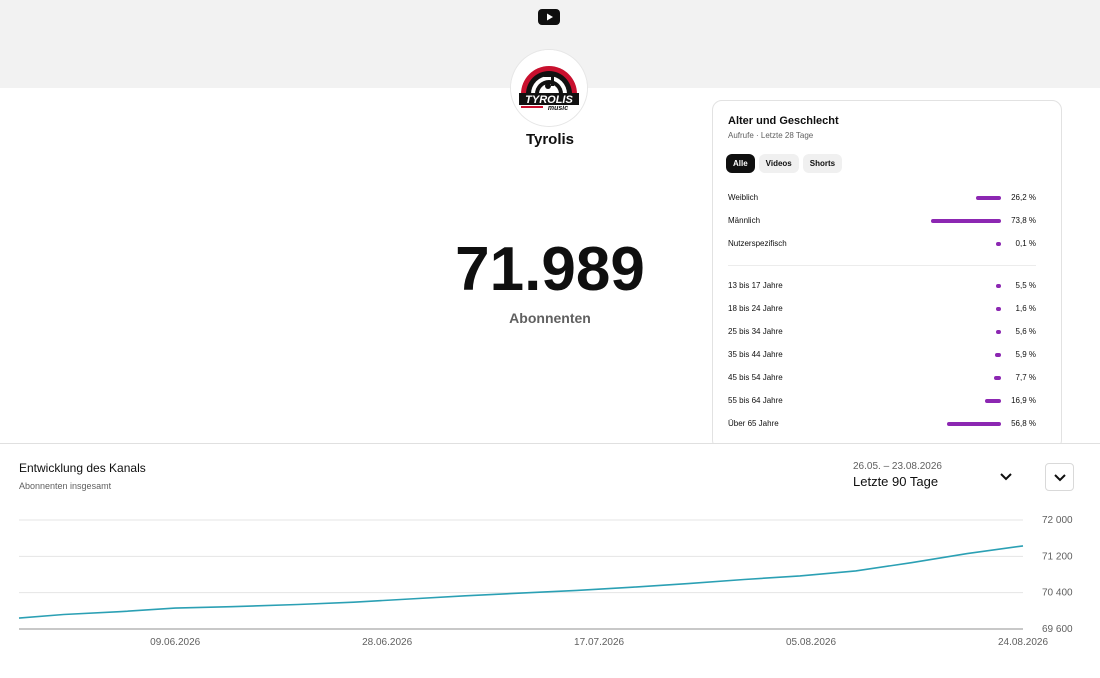 The height and width of the screenshot is (678, 1100). I want to click on age-row: 55 bis 64 Jahre 16,9 %, so click(882, 401).